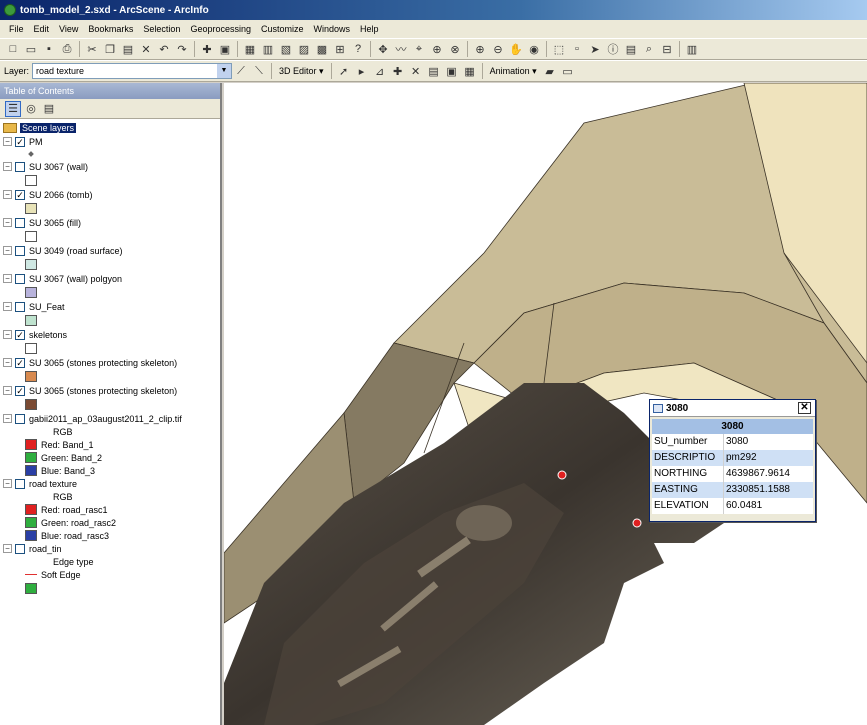 This screenshot has width=867, height=725. I want to click on layer-su3065-fill: − SU 3065 (fill), so click(111, 222).